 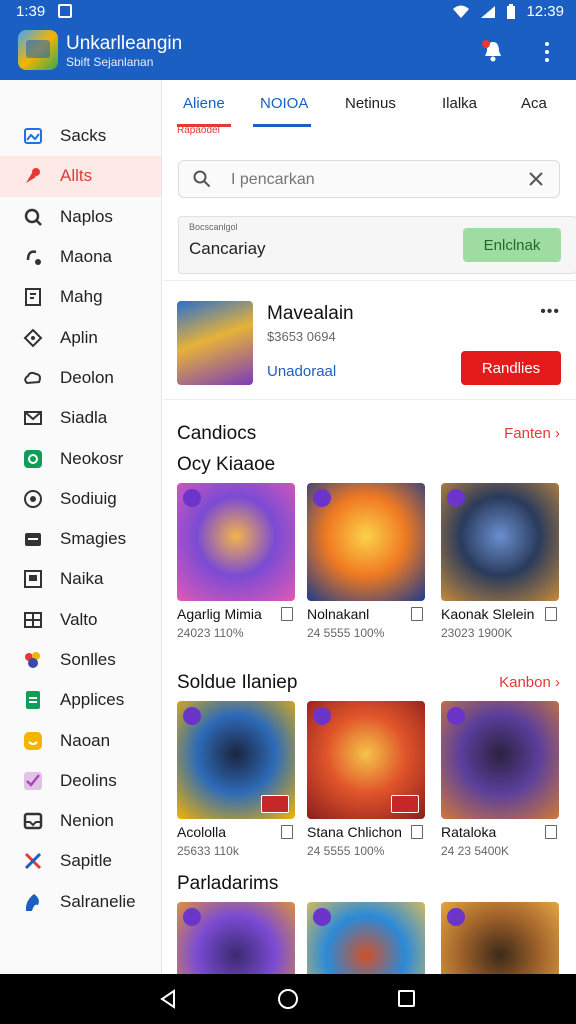 I want to click on game-title: Agarlig Mimia, so click(x=219, y=614).